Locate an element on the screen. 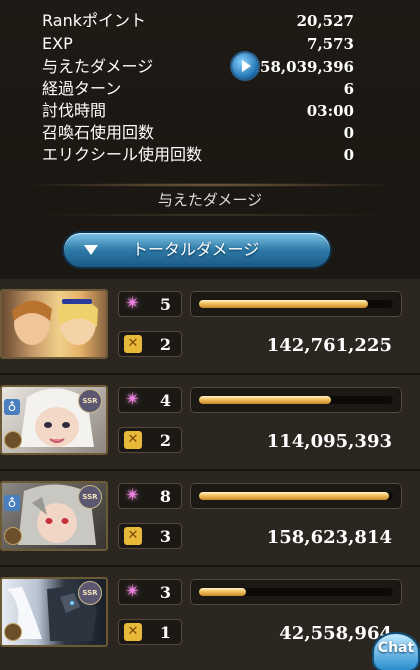 This screenshot has height=670, width=420. section-title: 与えたダメージ is located at coordinates (210, 200).